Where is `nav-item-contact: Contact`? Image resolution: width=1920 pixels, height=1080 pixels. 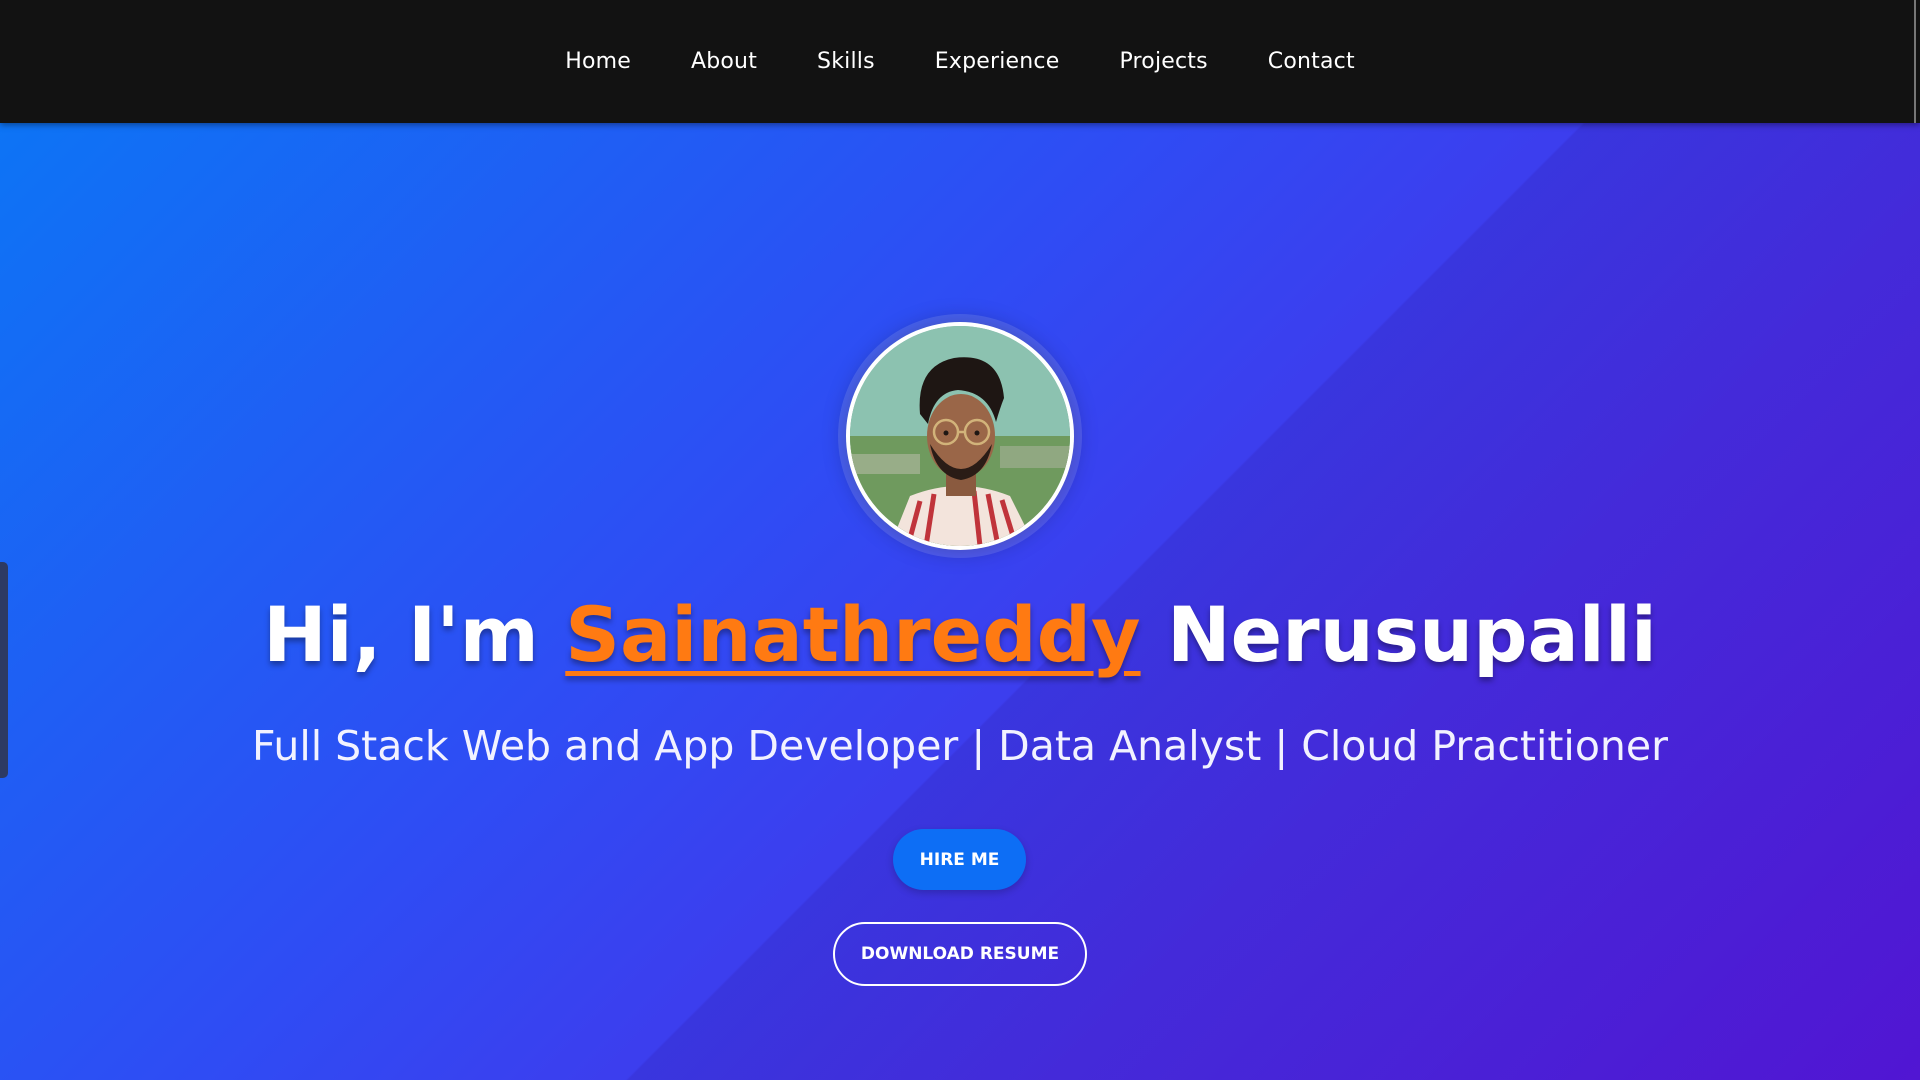
nav-item-contact: Contact is located at coordinates (1311, 61).